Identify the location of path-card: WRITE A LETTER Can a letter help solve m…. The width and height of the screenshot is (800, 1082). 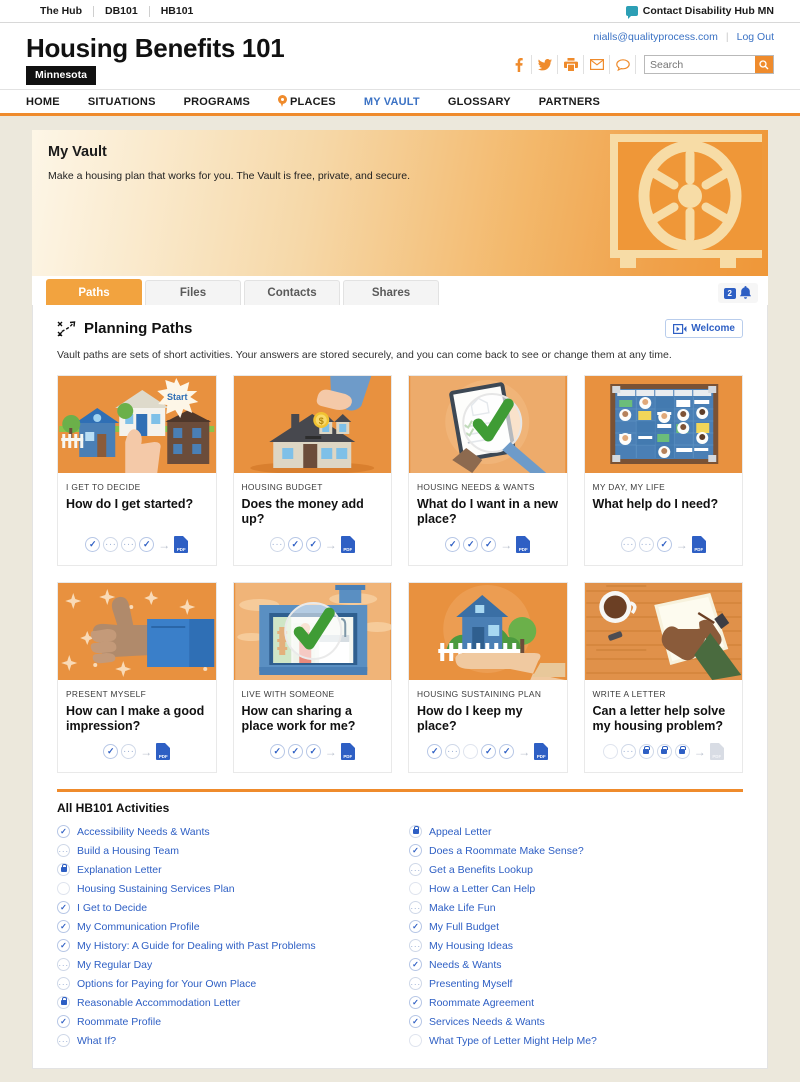
(663, 677).